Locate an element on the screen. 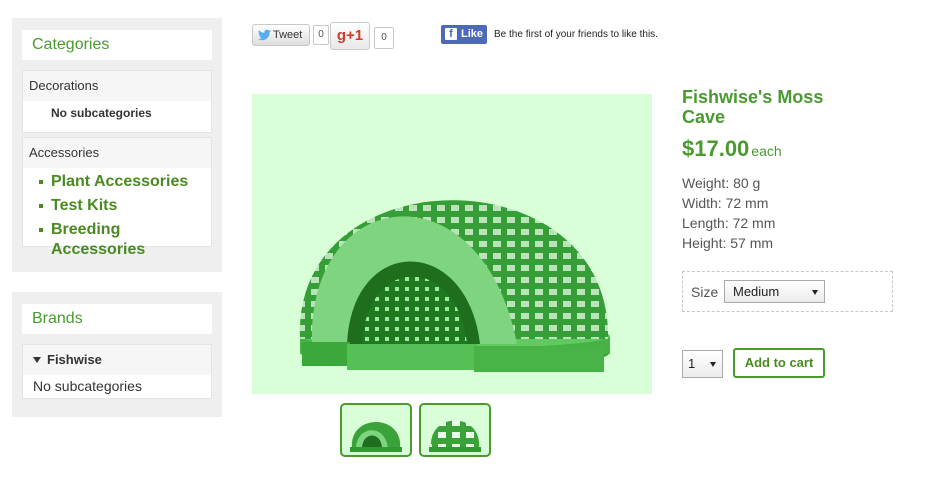 The height and width of the screenshot is (477, 931). size-label: Size is located at coordinates (705, 292).